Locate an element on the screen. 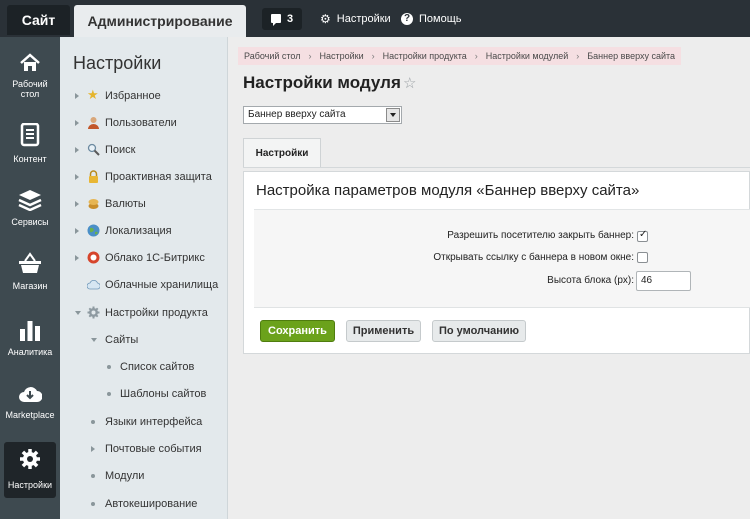 This screenshot has height=519, width=750. settings-link-label: Настройки is located at coordinates (363, 19).